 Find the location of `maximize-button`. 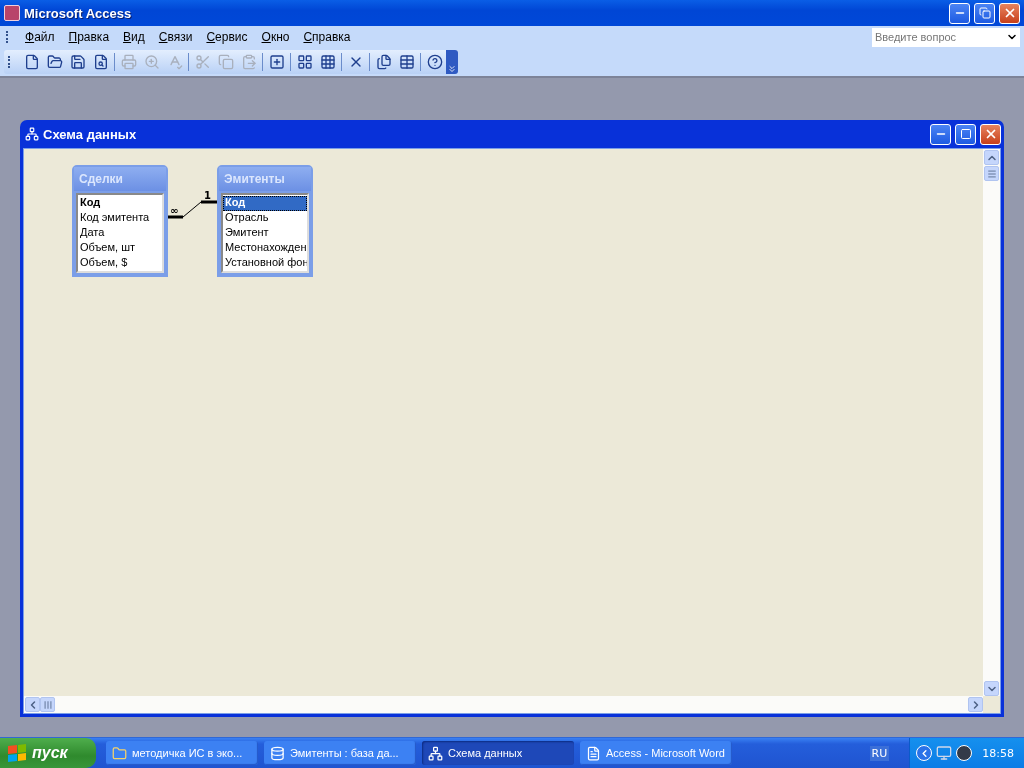

maximize-button is located at coordinates (965, 134).